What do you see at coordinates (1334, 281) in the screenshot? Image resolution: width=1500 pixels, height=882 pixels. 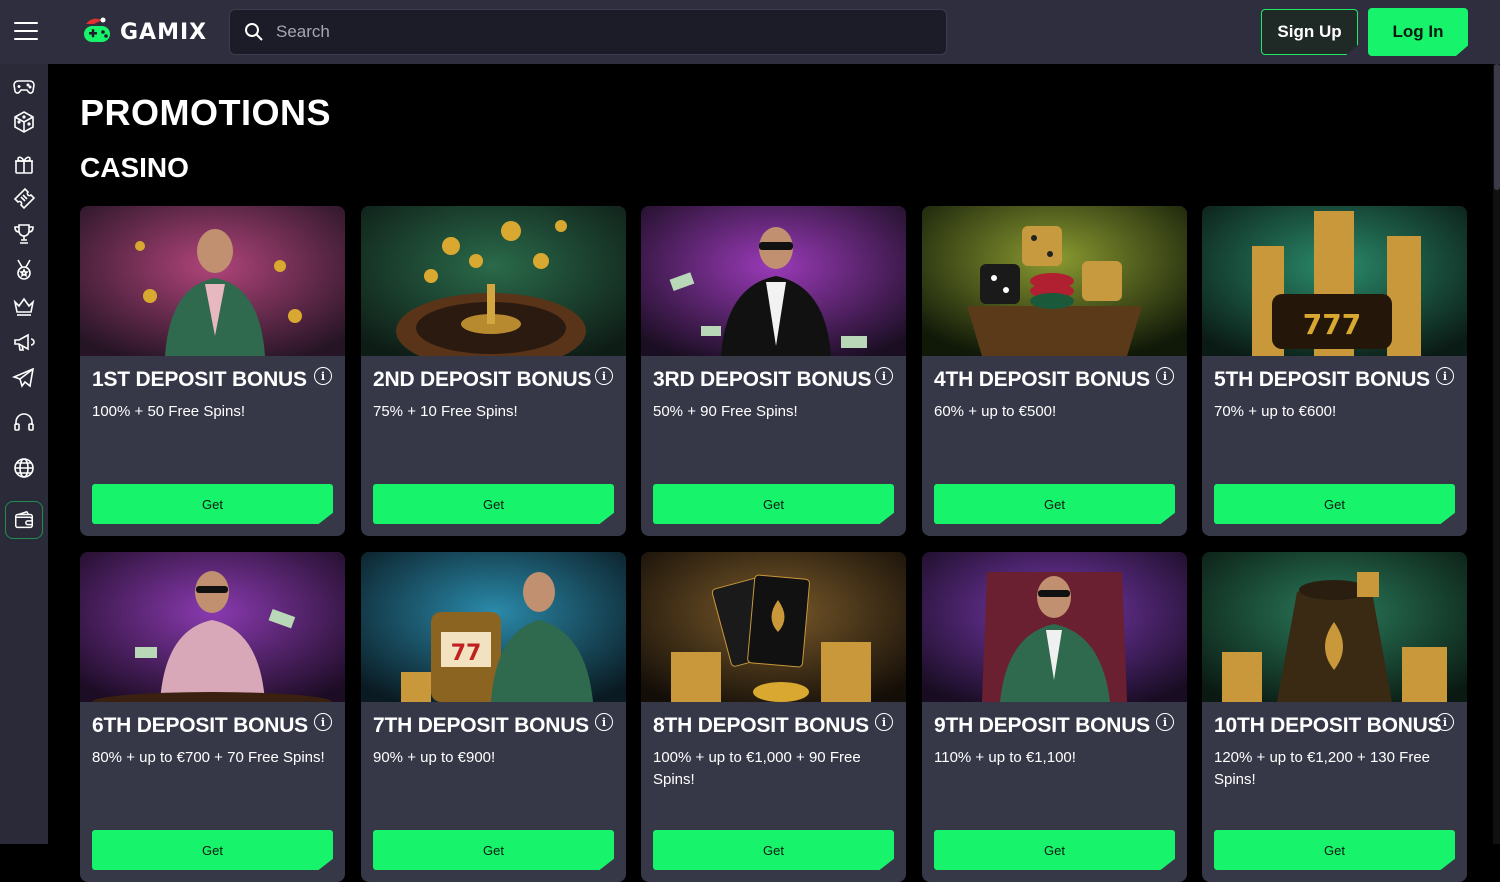 I see `promo-image: 777` at bounding box center [1334, 281].